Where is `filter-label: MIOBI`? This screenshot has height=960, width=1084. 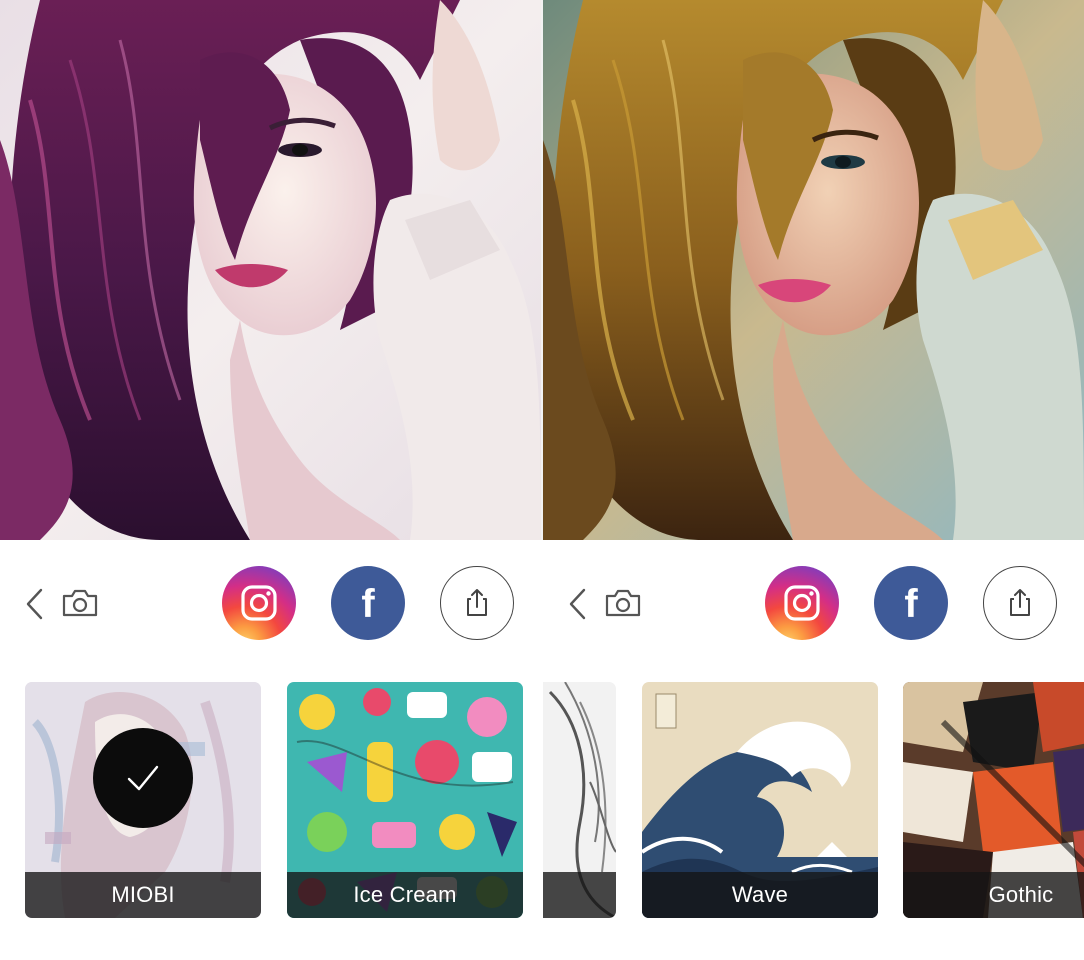 filter-label: MIOBI is located at coordinates (143, 894).